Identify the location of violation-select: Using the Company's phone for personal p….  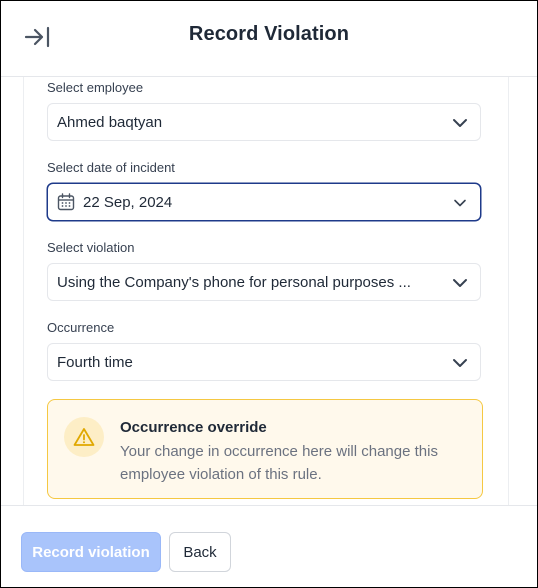
(264, 282).